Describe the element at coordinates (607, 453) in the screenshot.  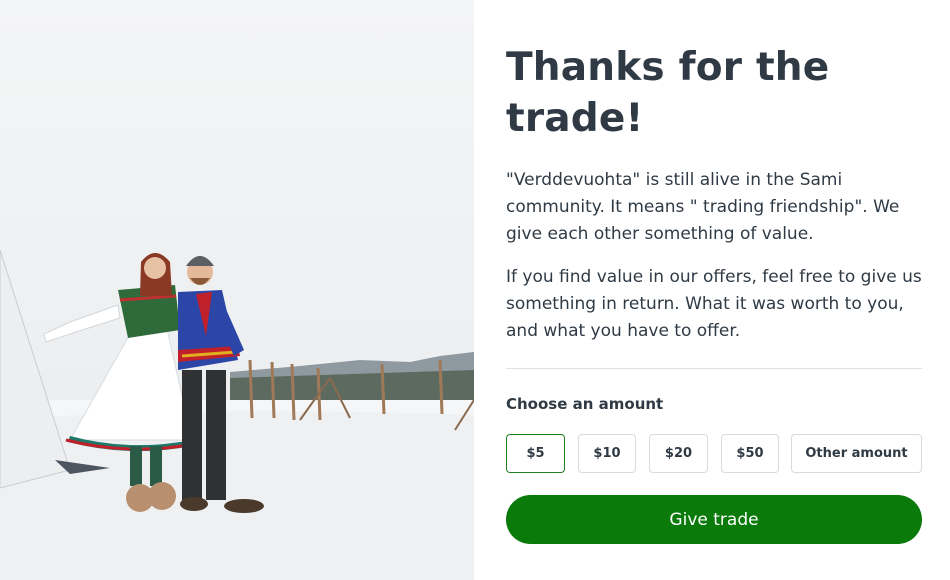
I see `amount-option-10: $10` at that location.